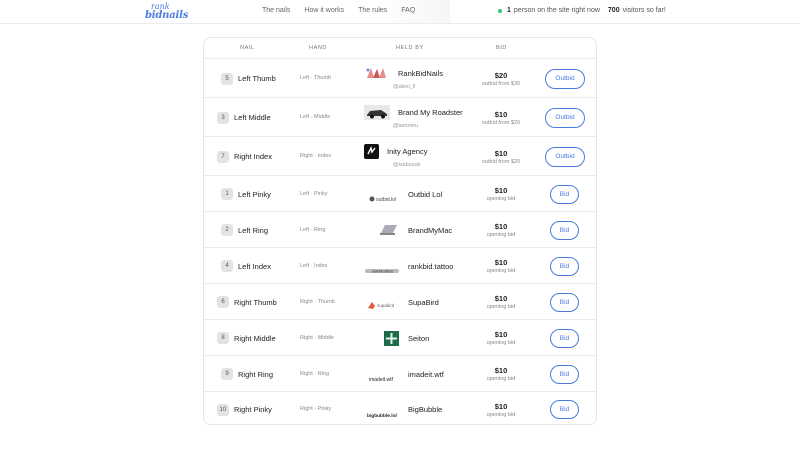  I want to click on car-logo, so click(377, 112).